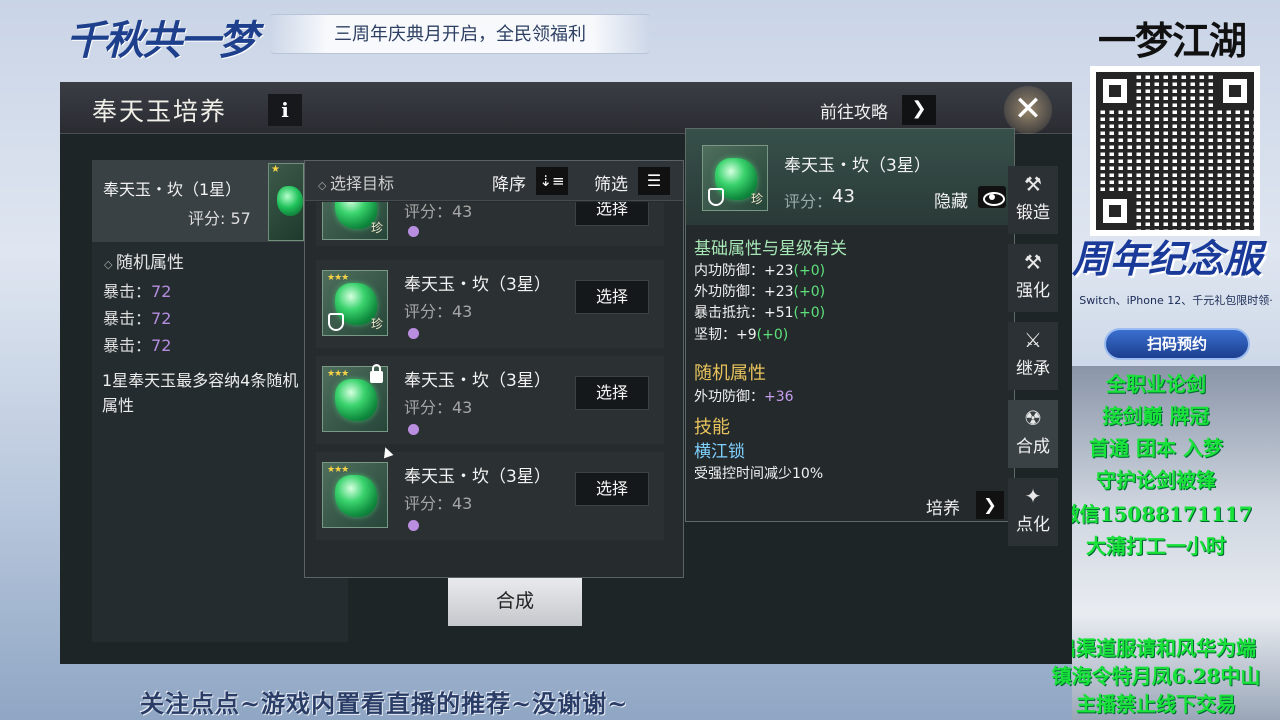 Image resolution: width=1280 pixels, height=720 pixels. Describe the element at coordinates (741, 335) in the screenshot. I see `base-attr-row: 坚韧：+9(+0)` at that location.